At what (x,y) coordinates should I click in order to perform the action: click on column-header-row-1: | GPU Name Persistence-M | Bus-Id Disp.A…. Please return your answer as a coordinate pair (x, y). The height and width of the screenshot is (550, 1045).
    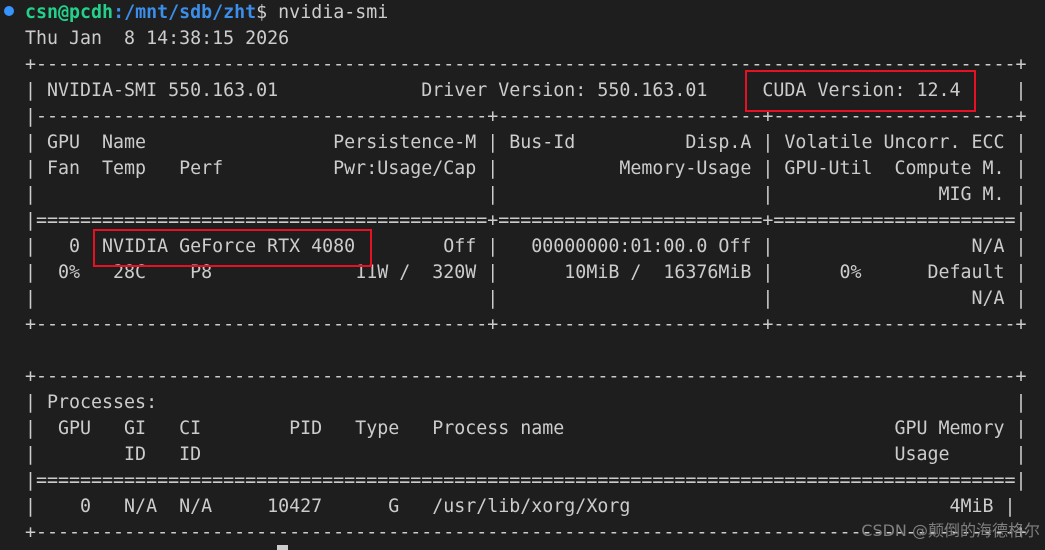
    Looking at the image, I should click on (526, 142).